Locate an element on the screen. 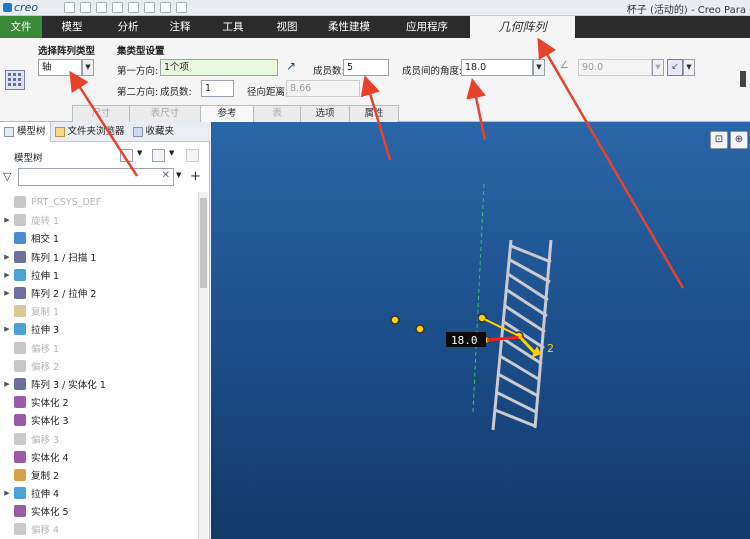  redo-icon is located at coordinates (133, 7).